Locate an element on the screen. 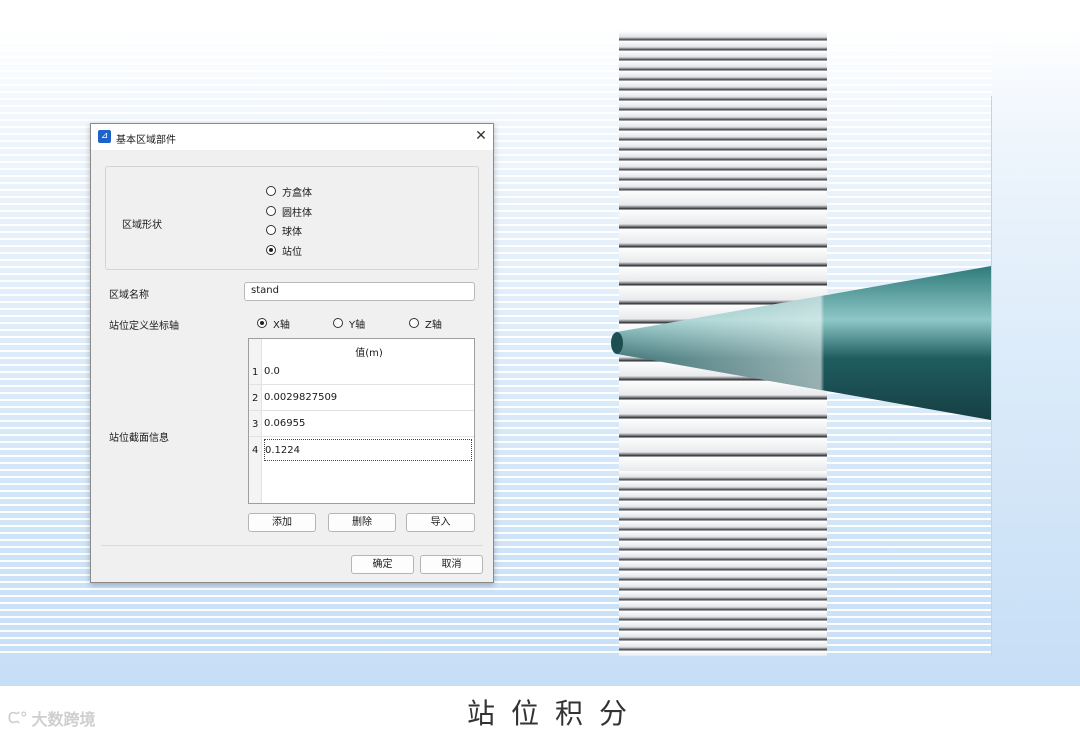 The width and height of the screenshot is (1080, 738). station-body-model is located at coordinates (801, 343).